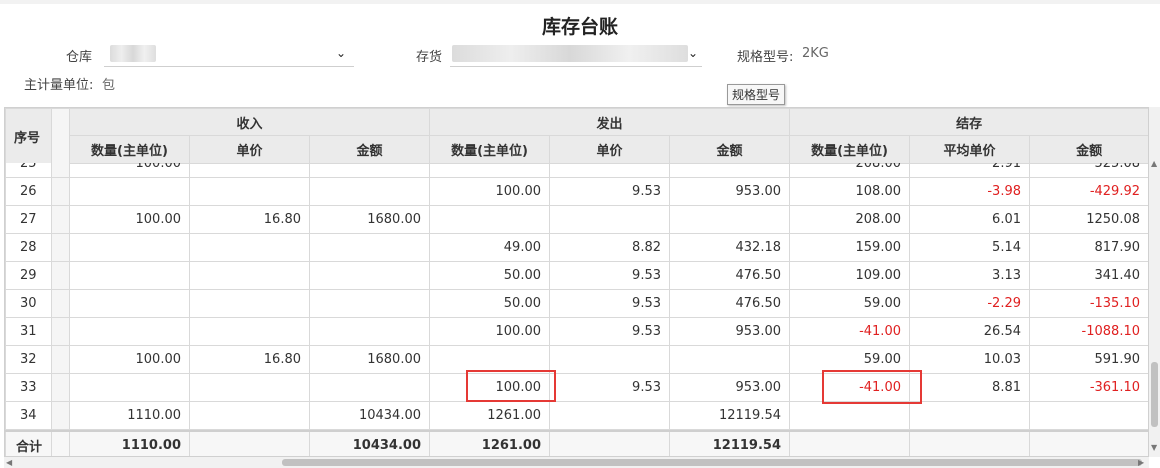 Image resolution: width=1160 pixels, height=468 pixels. Describe the element at coordinates (849, 275) in the screenshot. I see `table-cell: 109.00` at that location.